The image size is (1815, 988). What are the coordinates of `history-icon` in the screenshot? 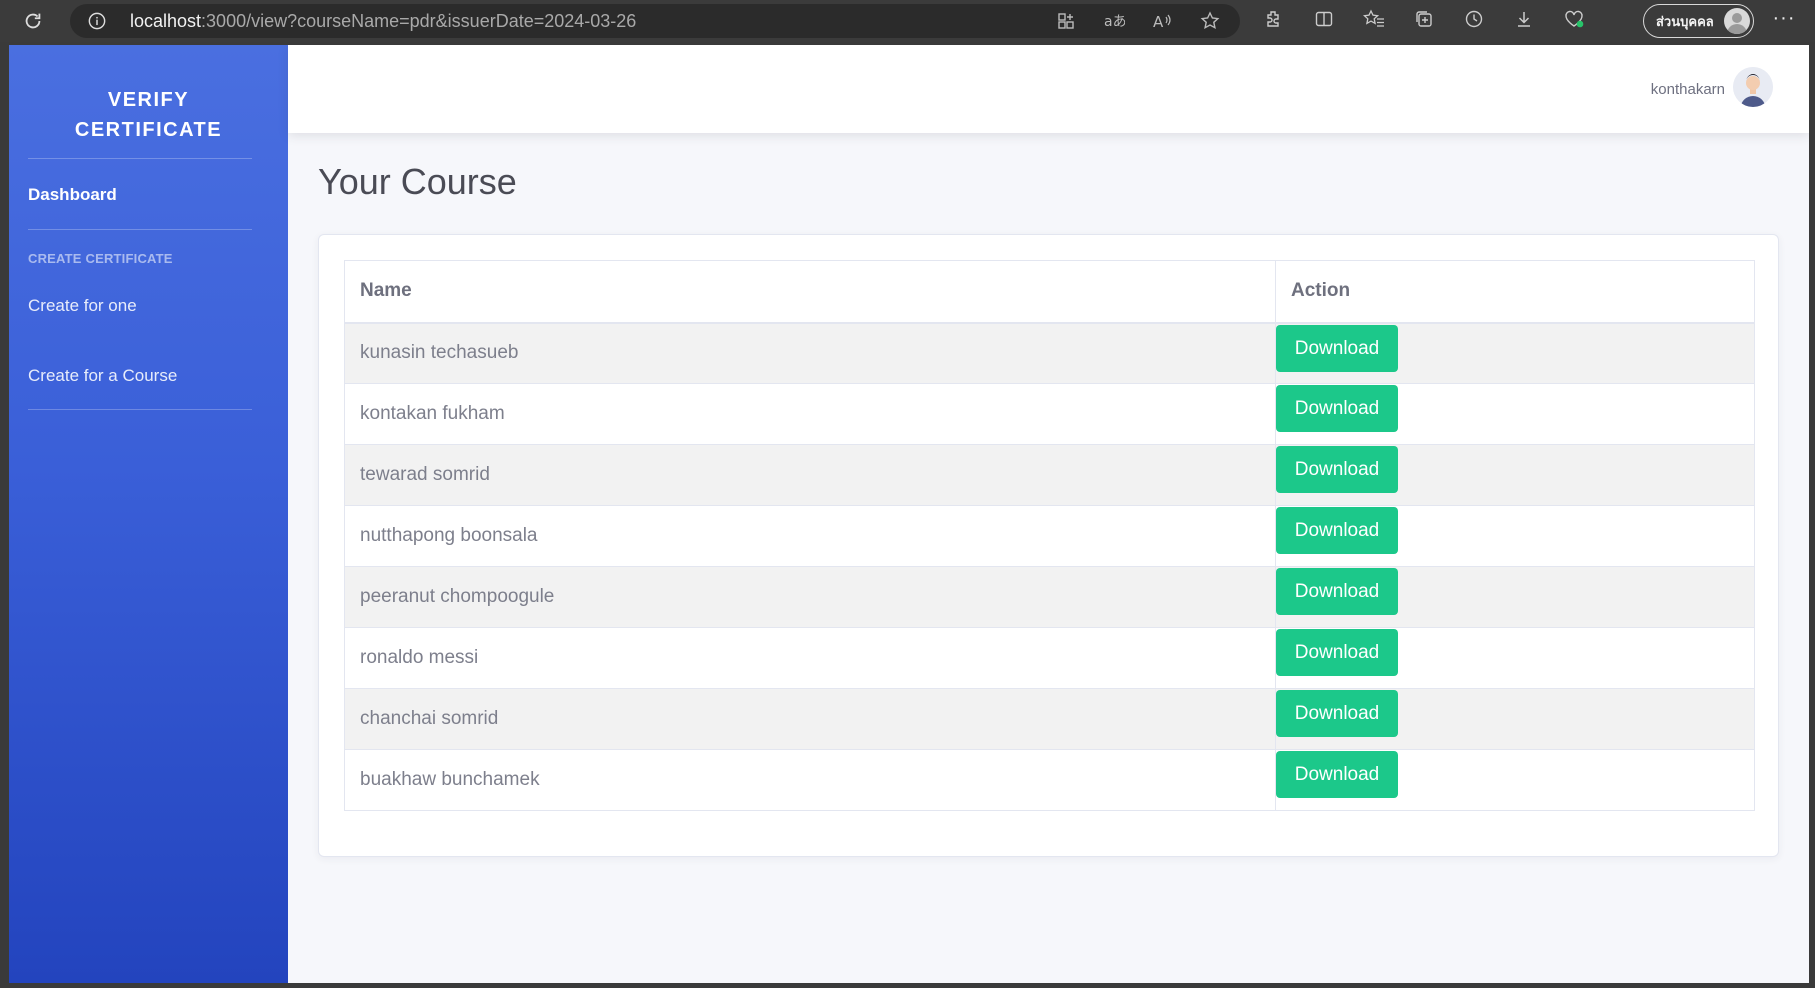 It's located at (1474, 19).